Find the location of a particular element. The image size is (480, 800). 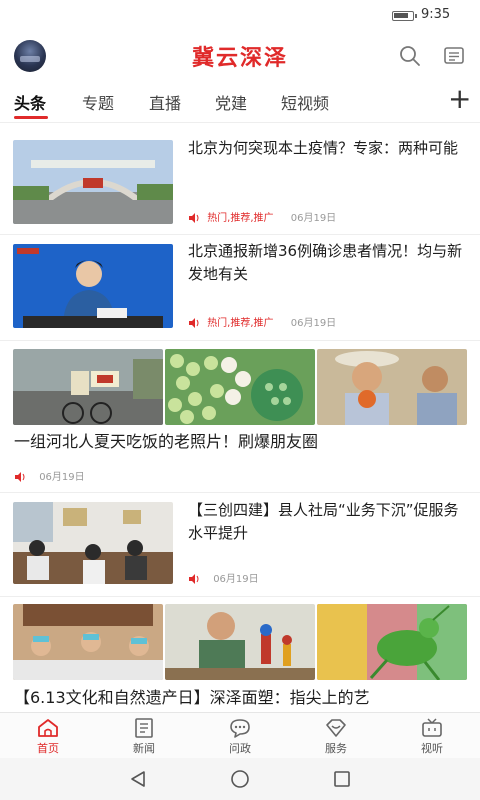

home-circle-icon is located at coordinates (240, 779).